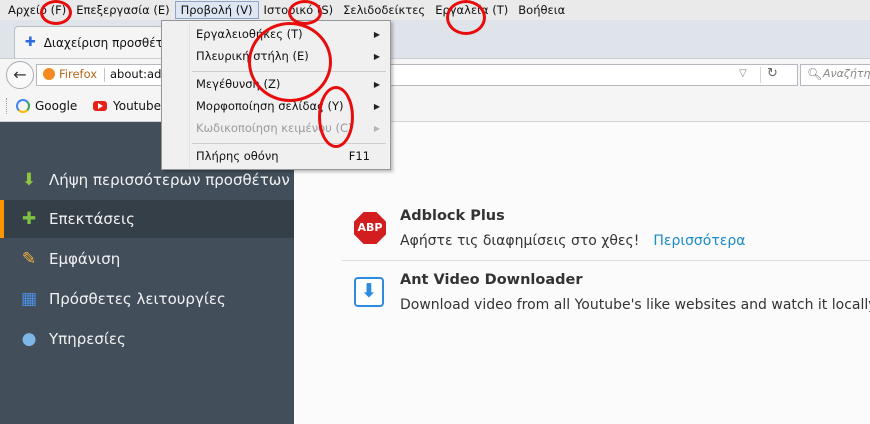 The image size is (870, 424). I want to click on download-arrow-icon: ⬇, so click(369, 292).